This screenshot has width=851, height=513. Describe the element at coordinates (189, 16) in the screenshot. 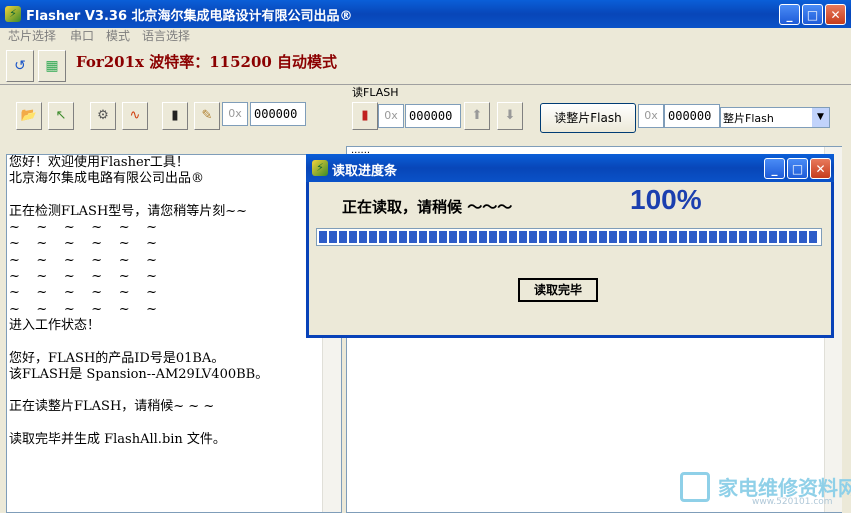

I see `window-title: Flasher V3.36 北京海尔集成电路设计有限公司出品®` at that location.